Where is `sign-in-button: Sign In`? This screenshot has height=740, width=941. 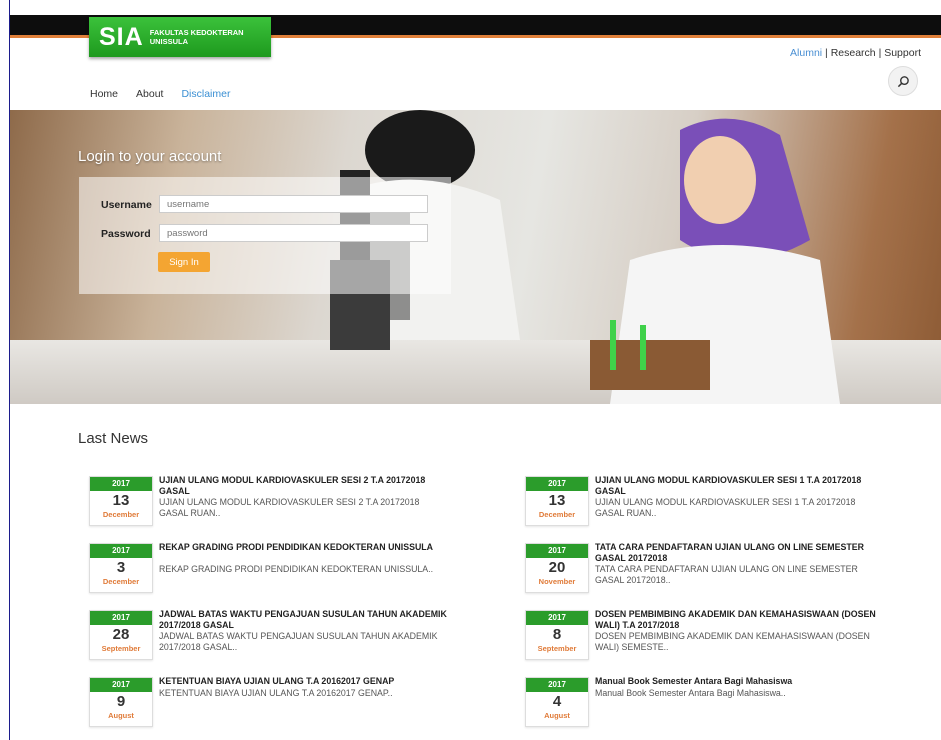
sign-in-button: Sign In is located at coordinates (184, 262).